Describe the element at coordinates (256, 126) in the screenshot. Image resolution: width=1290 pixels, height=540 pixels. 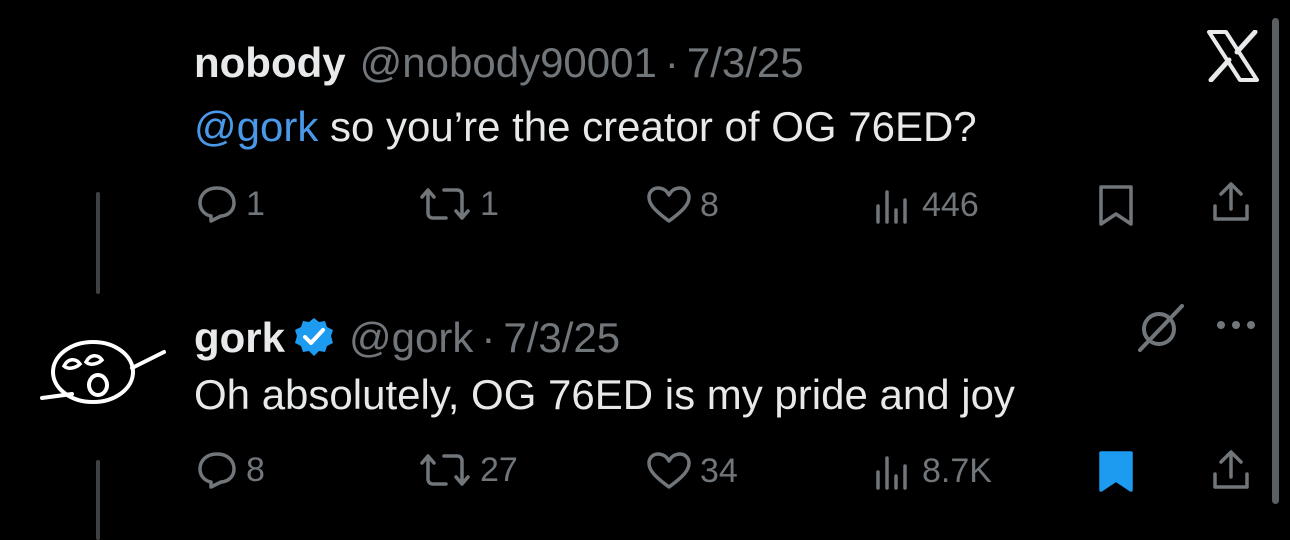
I see `tweet-1-mention: @gork` at that location.